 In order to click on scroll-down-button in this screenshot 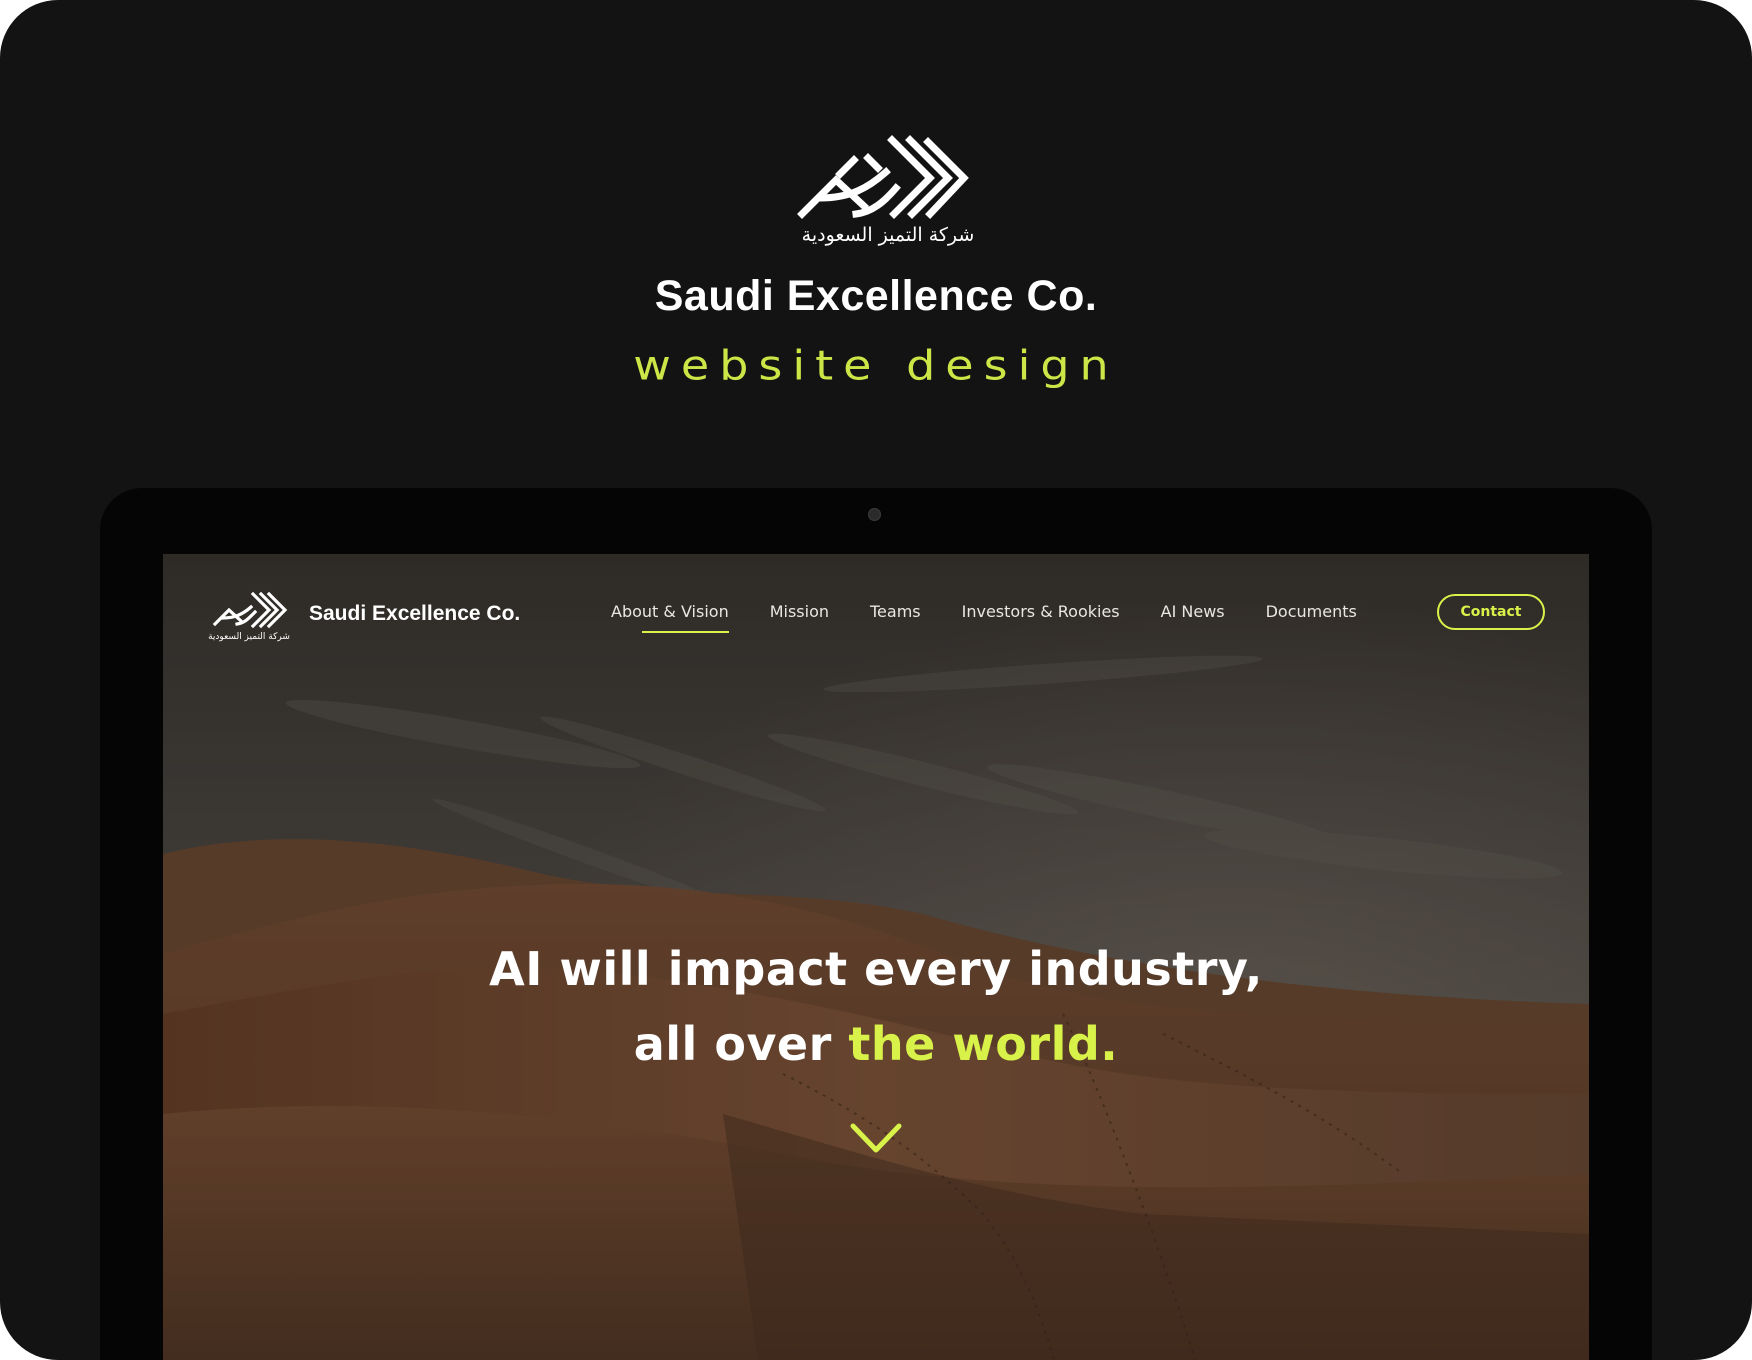, I will do `click(876, 1138)`.